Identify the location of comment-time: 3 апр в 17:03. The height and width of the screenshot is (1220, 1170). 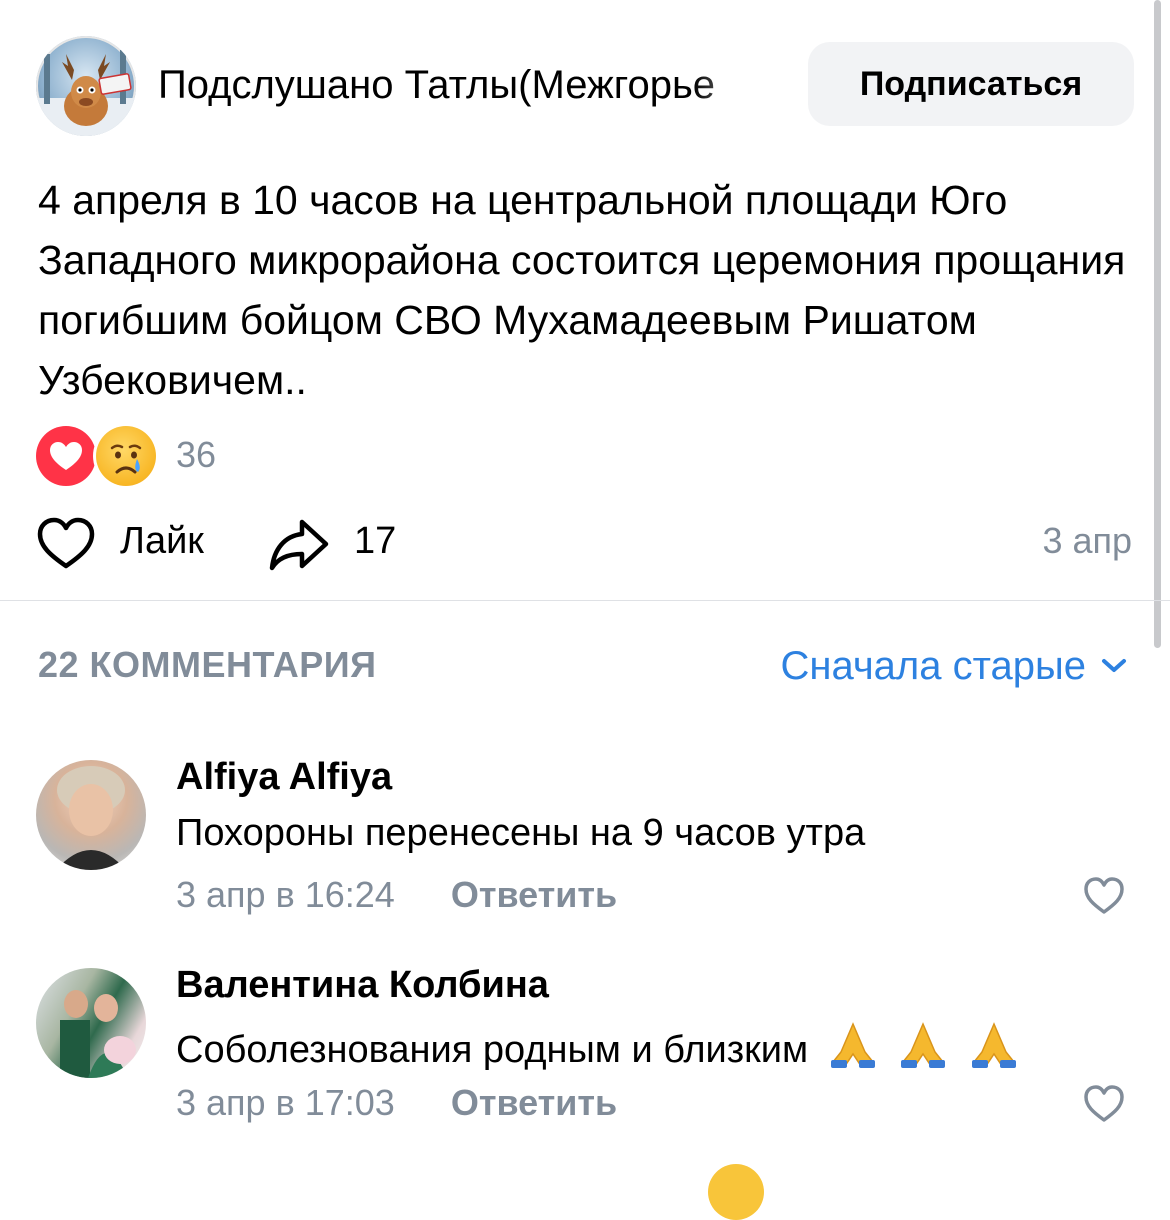
(285, 1102).